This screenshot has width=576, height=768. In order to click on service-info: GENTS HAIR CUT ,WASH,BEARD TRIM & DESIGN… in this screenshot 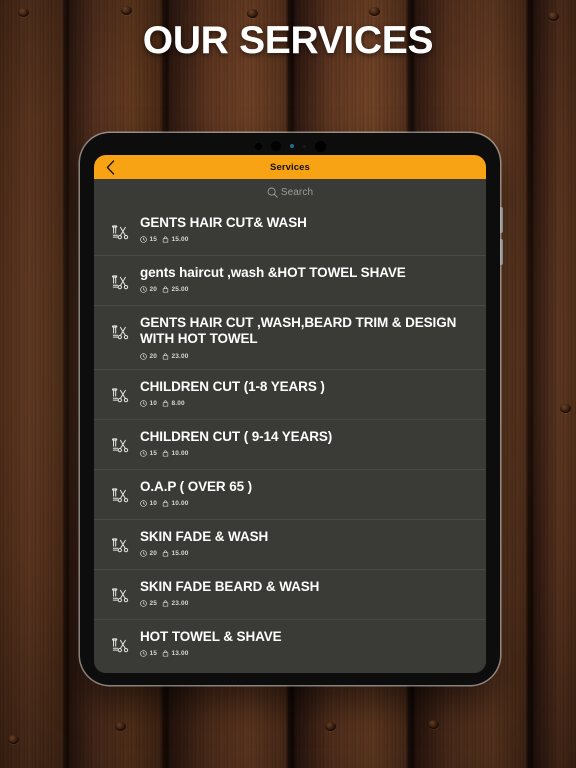, I will do `click(306, 337)`.